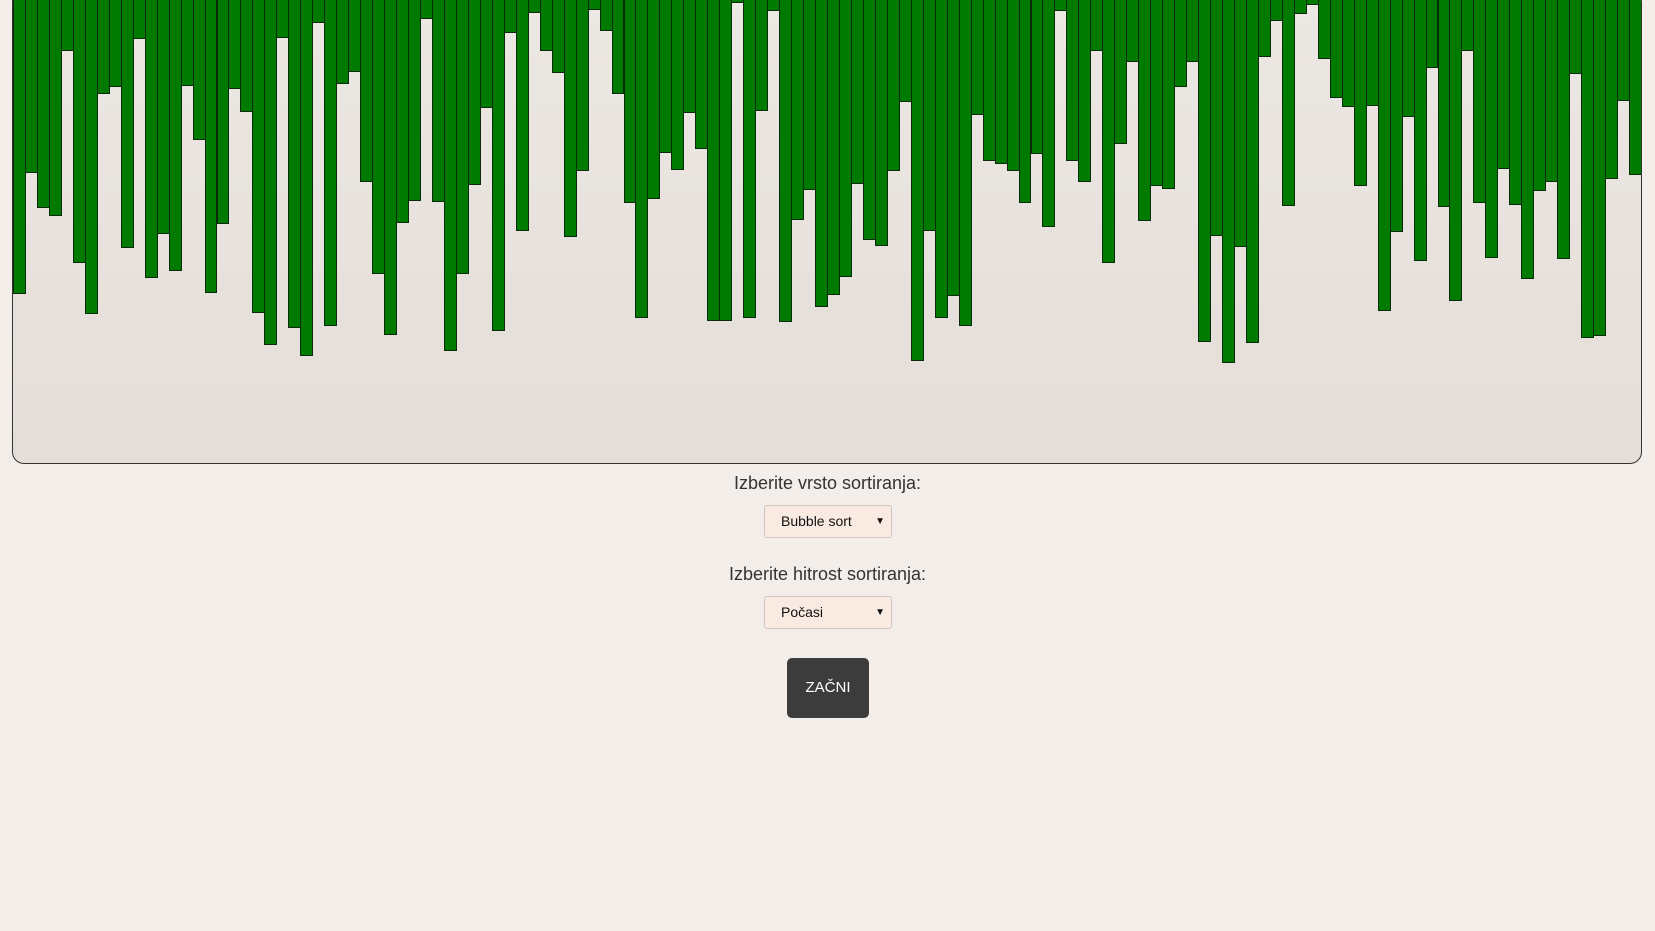  Describe the element at coordinates (828, 688) in the screenshot. I see `start-button: ZAČNI` at that location.